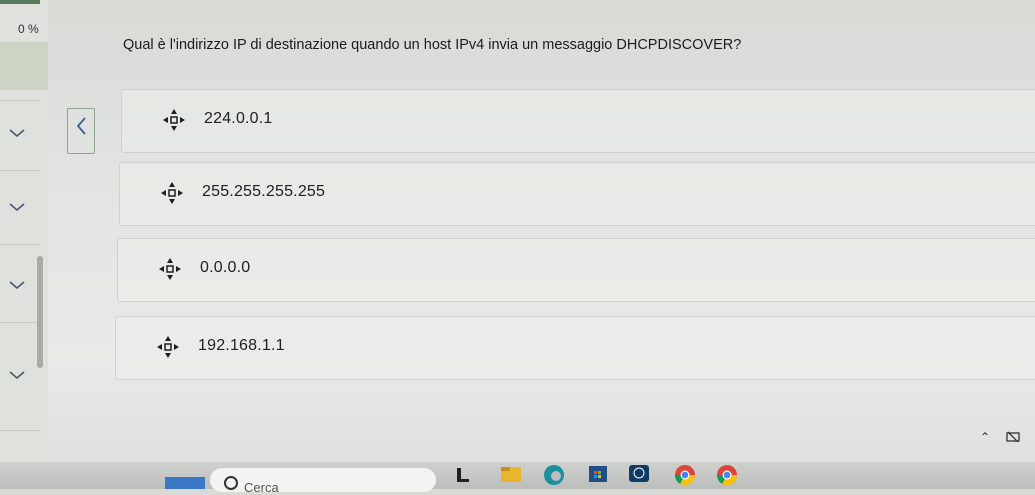 Image resolution: width=1035 pixels, height=495 pixels. Describe the element at coordinates (24, 66) in the screenshot. I see `progress-panel` at that location.